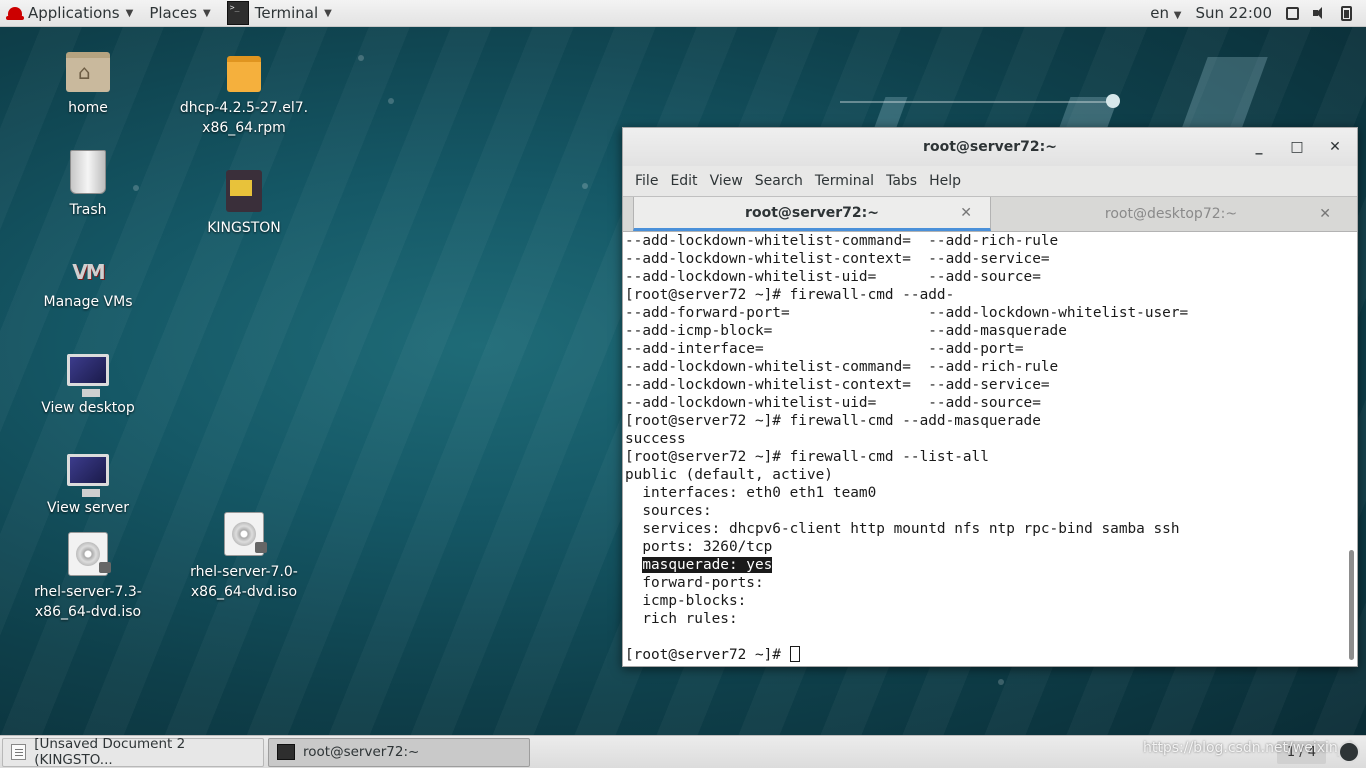 The height and width of the screenshot is (768, 1366). I want to click on battery-icon, so click(1346, 13).